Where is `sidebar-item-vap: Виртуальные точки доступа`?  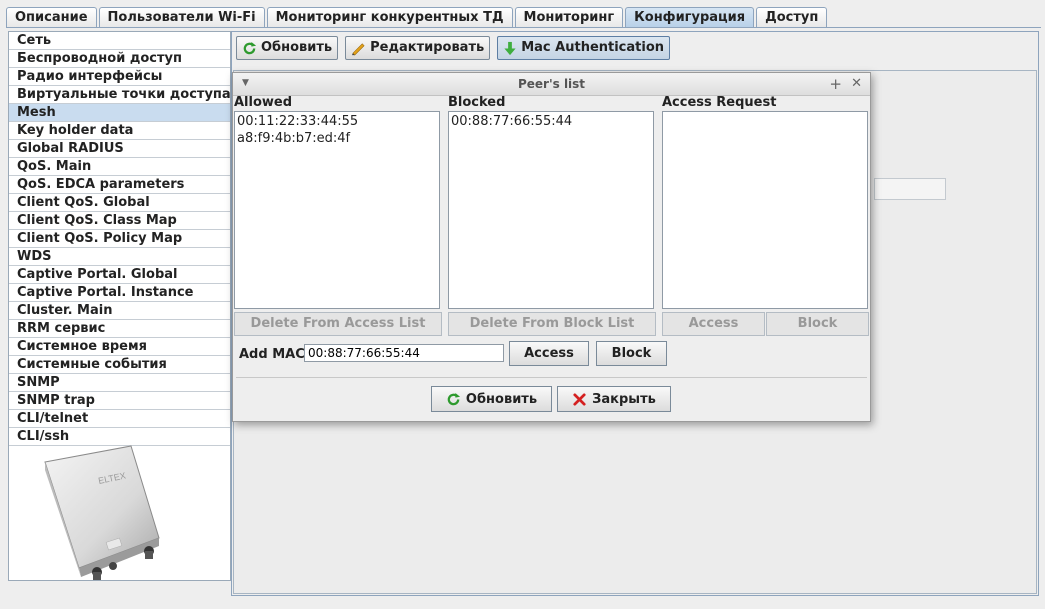 sidebar-item-vap: Виртуальные точки доступа is located at coordinates (119, 95).